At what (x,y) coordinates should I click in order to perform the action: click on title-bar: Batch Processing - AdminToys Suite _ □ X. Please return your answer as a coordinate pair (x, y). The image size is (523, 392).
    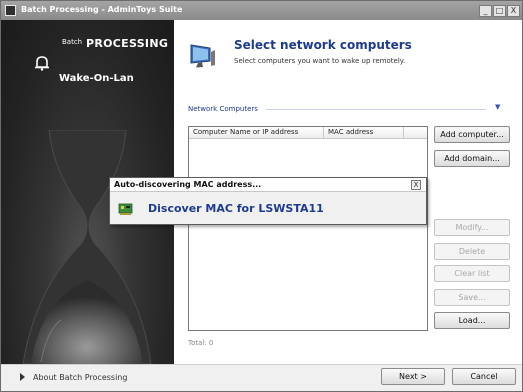
    Looking at the image, I should click on (261, 10).